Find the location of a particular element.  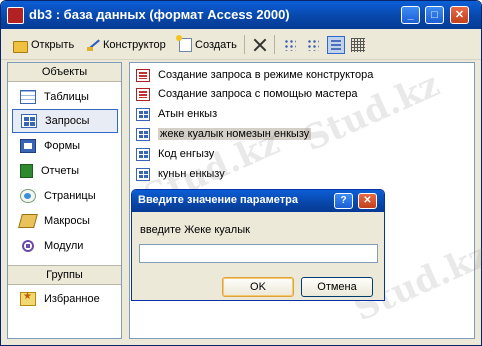

list-item-label: Создание запроса с помощью мастера is located at coordinates (258, 94).